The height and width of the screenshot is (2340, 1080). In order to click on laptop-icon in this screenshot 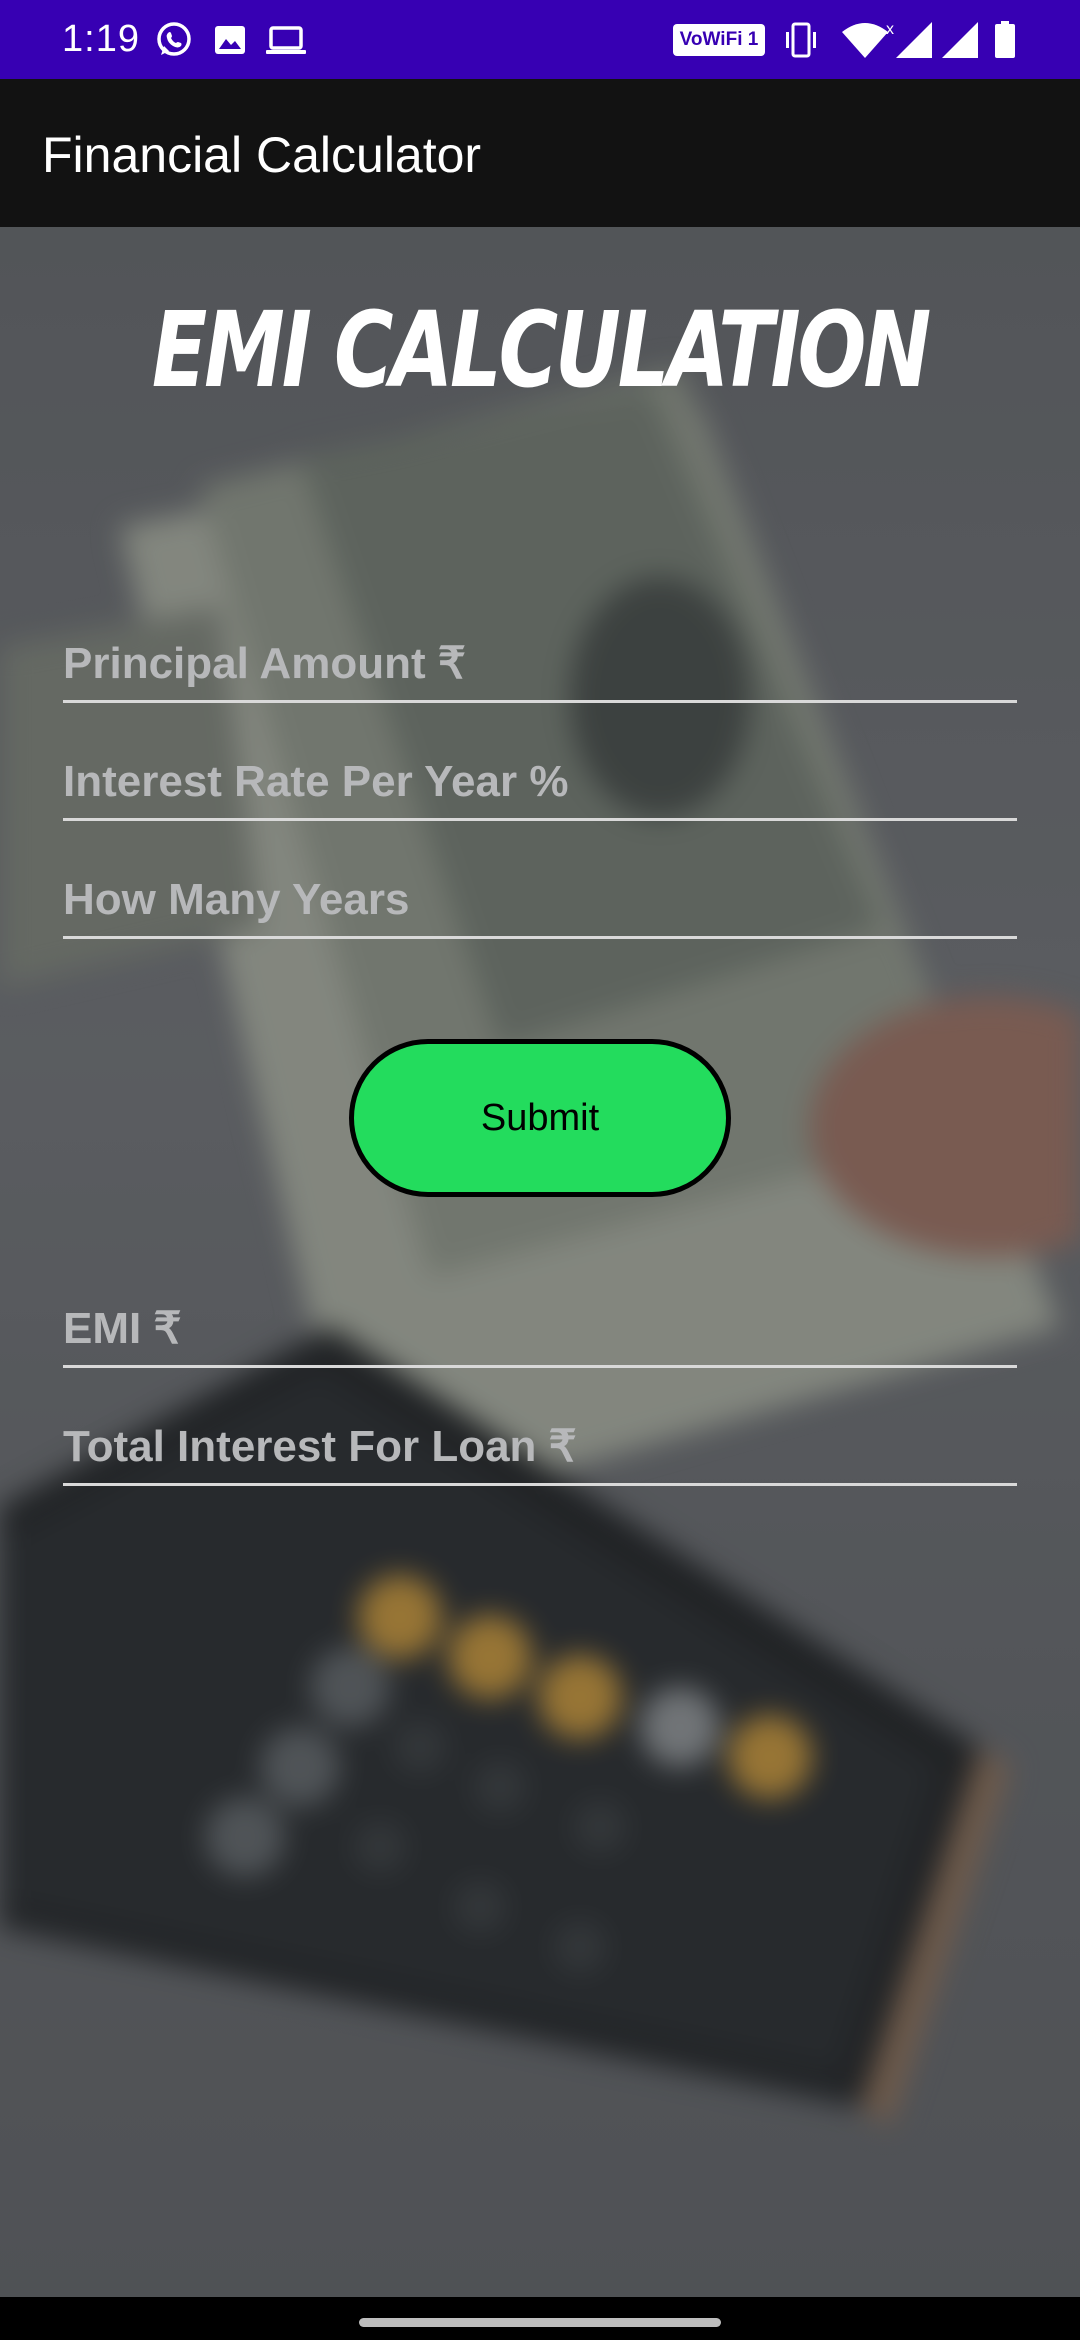, I will do `click(286, 40)`.